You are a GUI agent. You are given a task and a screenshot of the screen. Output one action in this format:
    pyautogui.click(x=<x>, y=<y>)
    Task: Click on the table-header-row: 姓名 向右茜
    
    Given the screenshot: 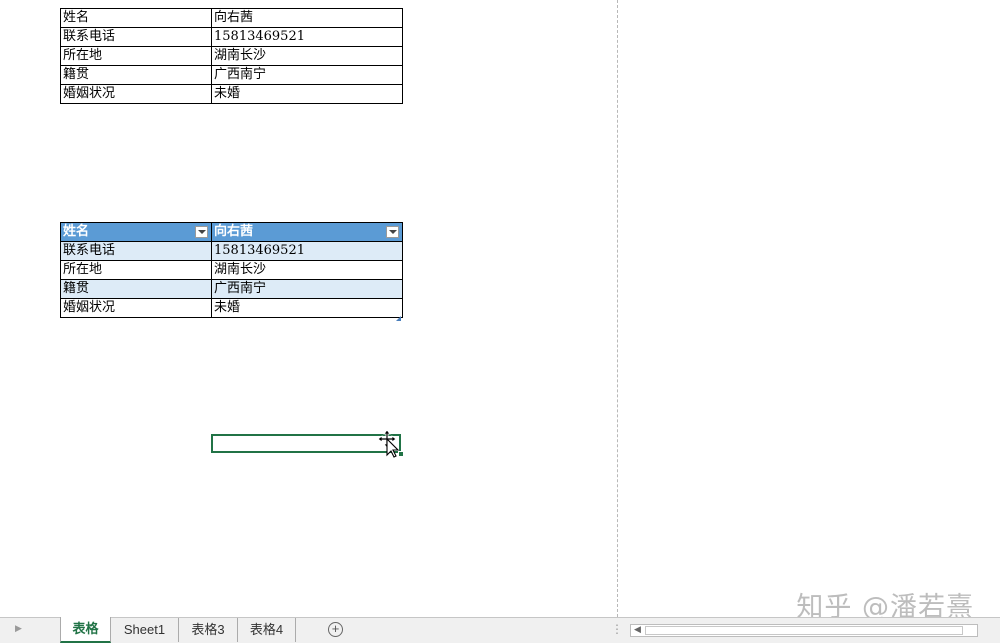 What is the action you would take?
    pyautogui.click(x=231, y=232)
    